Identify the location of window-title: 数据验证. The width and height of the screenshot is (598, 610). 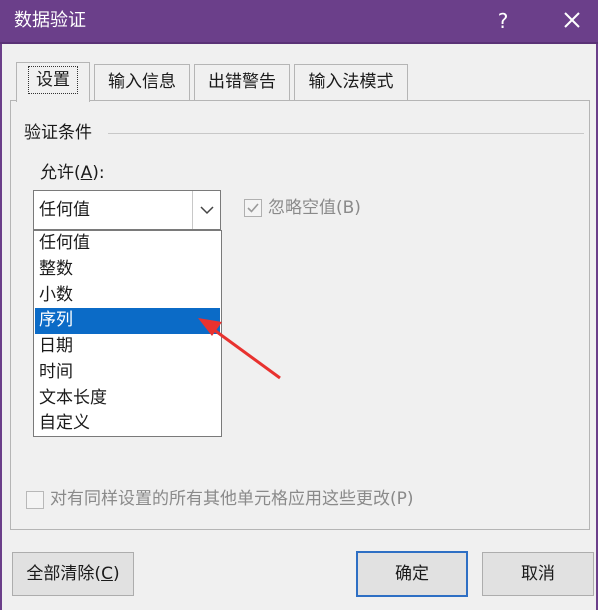
(50, 20).